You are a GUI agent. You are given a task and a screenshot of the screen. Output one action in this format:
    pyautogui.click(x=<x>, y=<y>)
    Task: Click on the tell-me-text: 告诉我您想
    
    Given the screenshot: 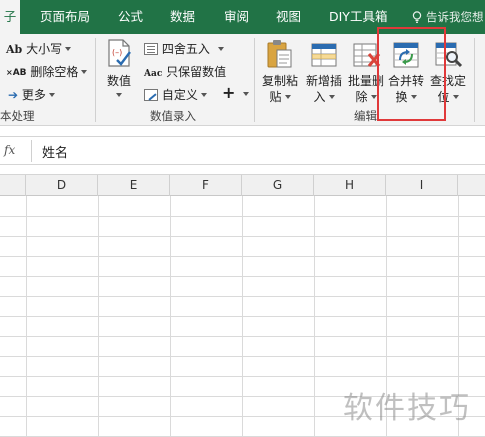 What is the action you would take?
    pyautogui.click(x=455, y=17)
    